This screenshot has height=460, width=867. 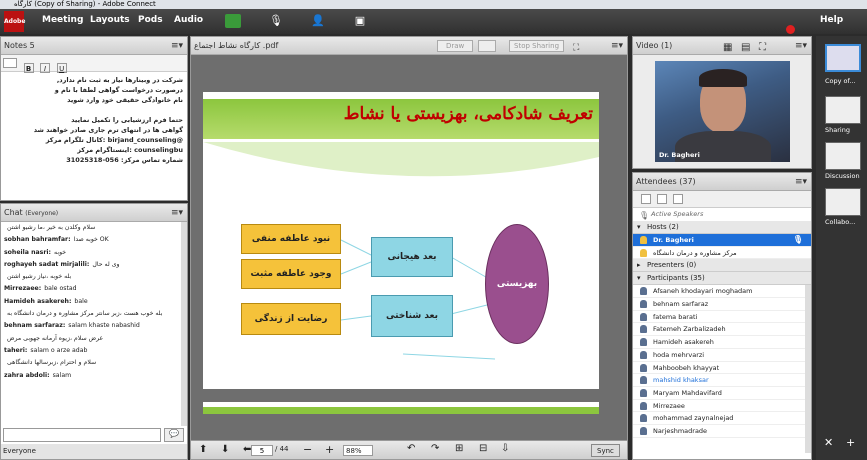 What do you see at coordinates (719, 355) in the screenshot?
I see `participant-row: hoda mehrvarzi` at bounding box center [719, 355].